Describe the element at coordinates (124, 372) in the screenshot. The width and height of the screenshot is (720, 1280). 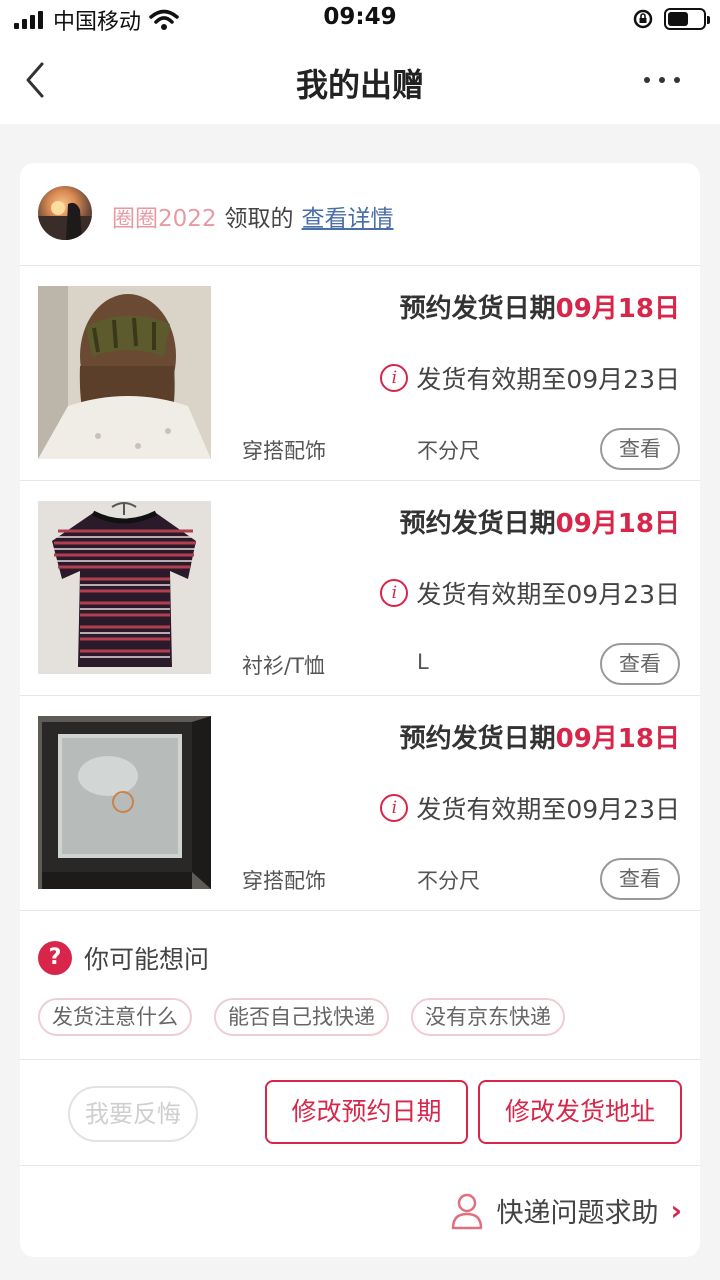
I see `item-image-hair-clip` at that location.